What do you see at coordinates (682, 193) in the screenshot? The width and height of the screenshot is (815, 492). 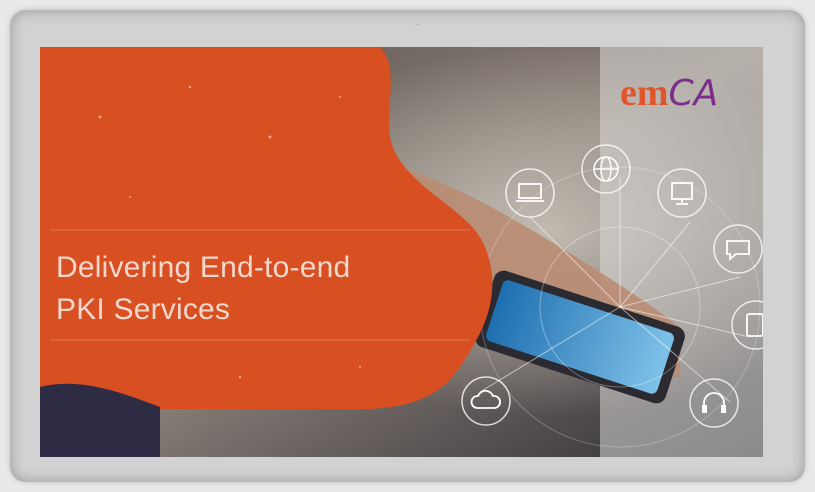 I see `monitor-icon` at bounding box center [682, 193].